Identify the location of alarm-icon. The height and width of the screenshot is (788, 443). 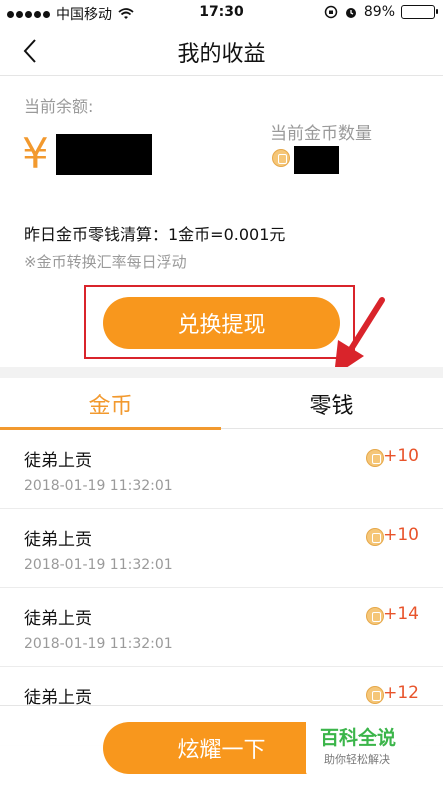
(350, 13).